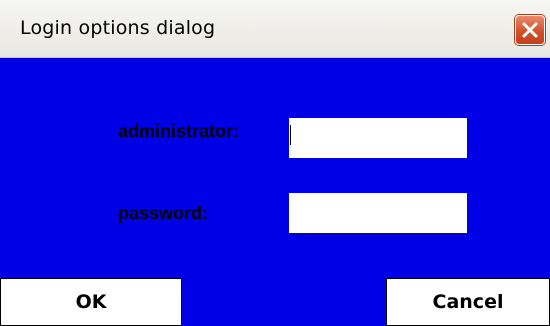 This screenshot has width=550, height=326. I want to click on close-button, so click(530, 30).